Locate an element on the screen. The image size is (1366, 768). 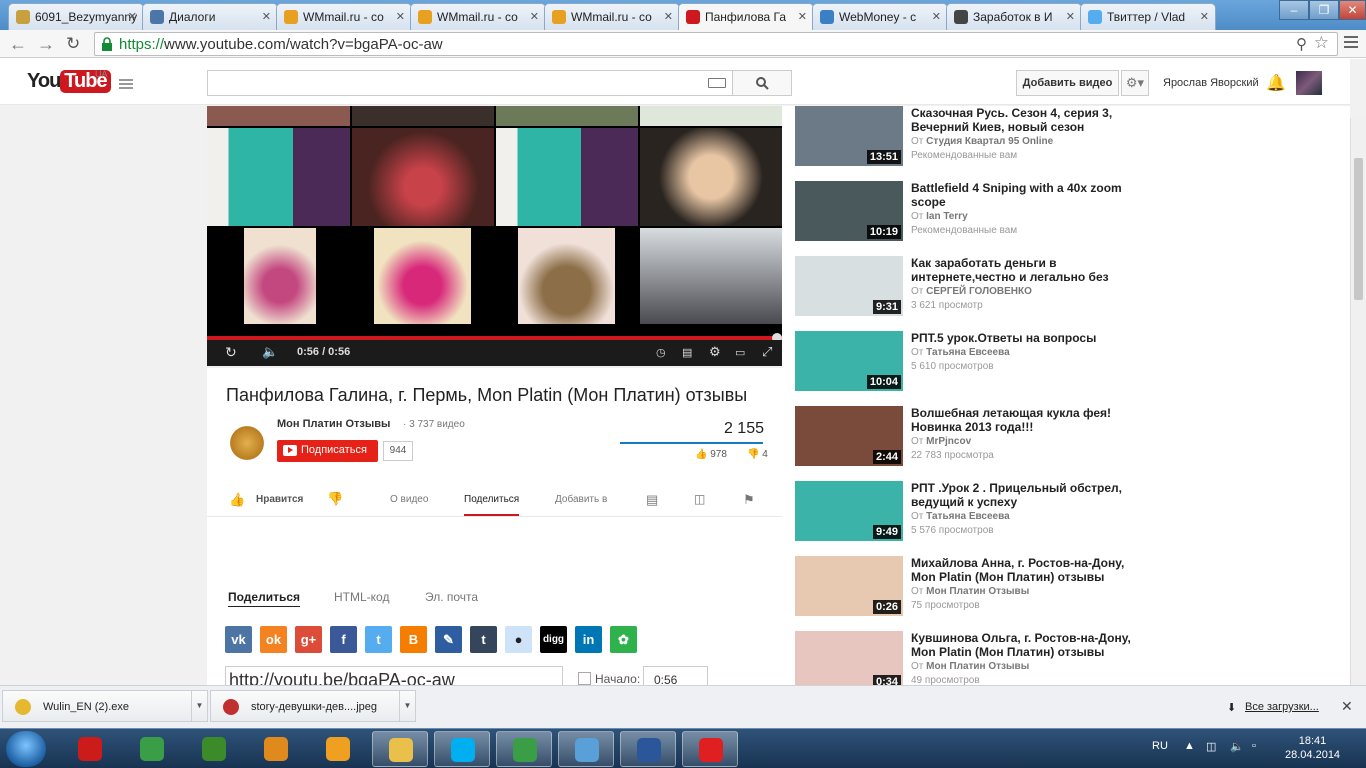
clock: 18:41 28.04.2014 is located at coordinates (1312, 748).